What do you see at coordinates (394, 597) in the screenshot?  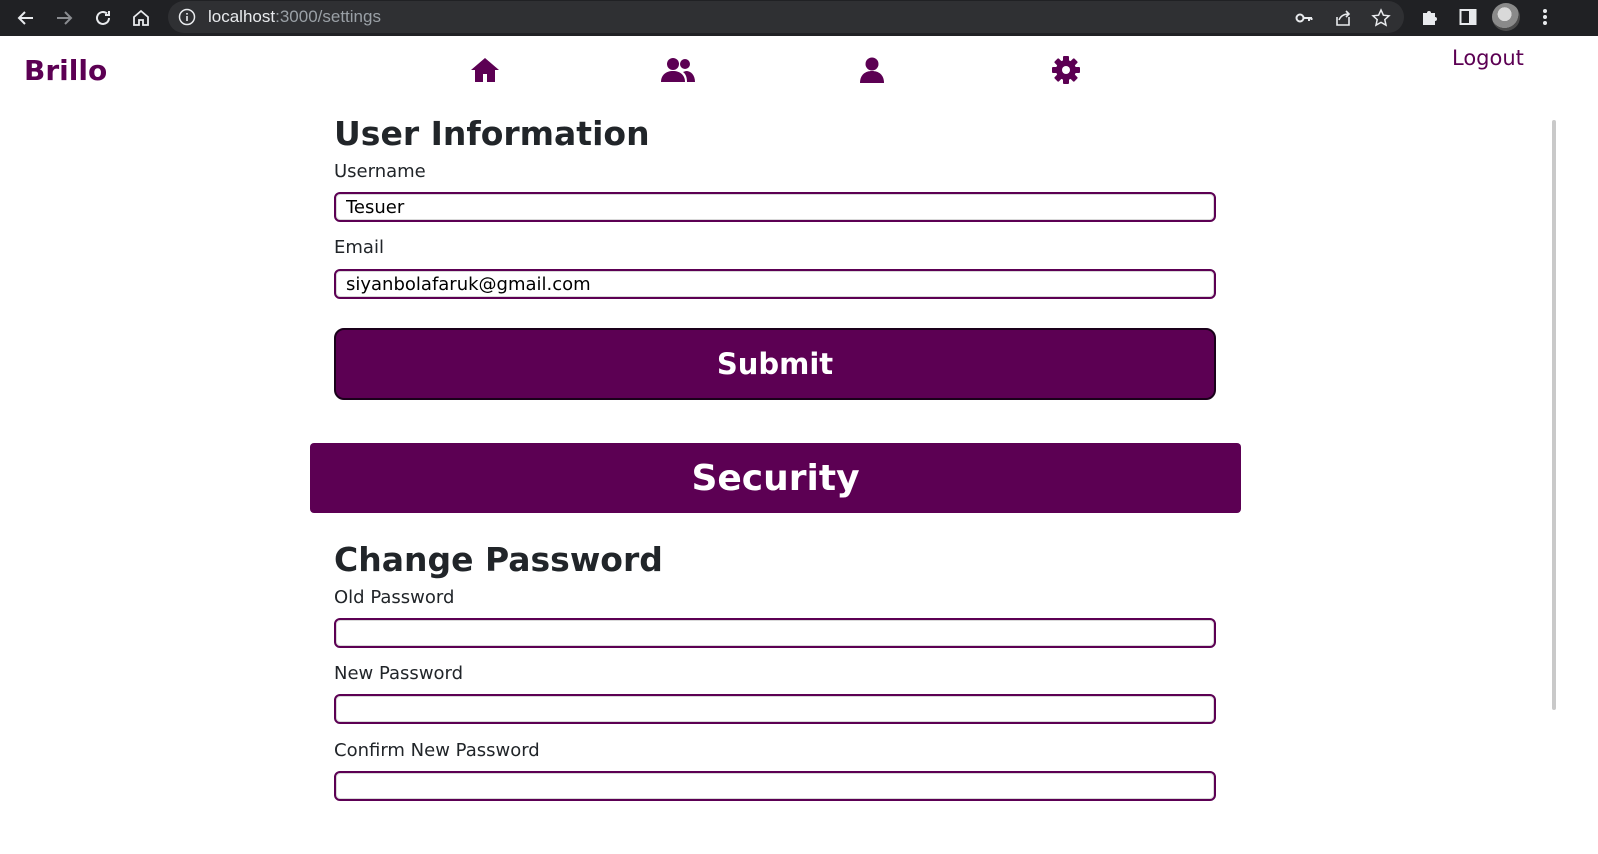 I see `old-password-label: Old Password` at bounding box center [394, 597].